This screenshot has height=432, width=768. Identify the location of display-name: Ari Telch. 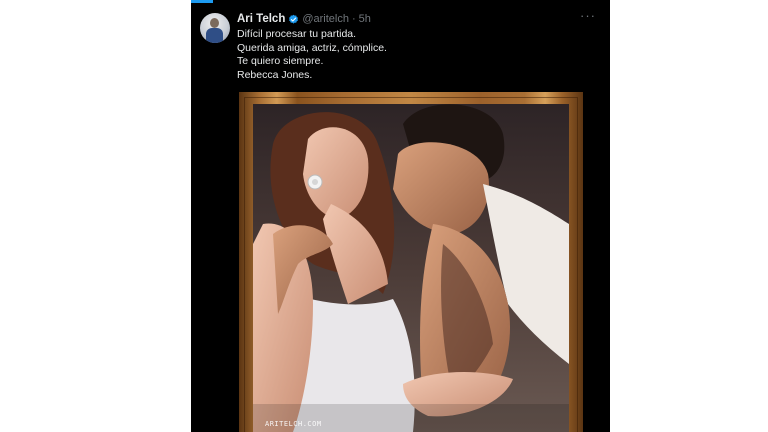
(261, 19).